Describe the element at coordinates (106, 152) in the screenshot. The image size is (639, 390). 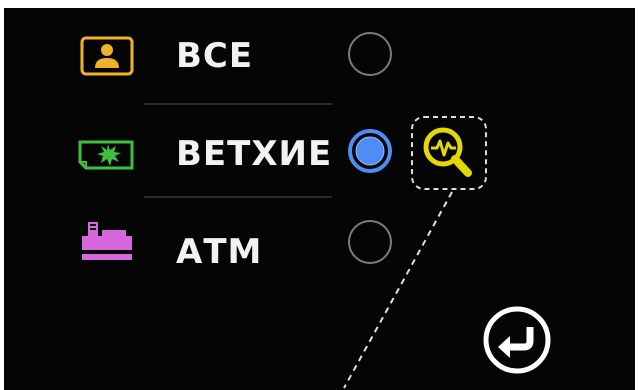
I see `damaged-banknote-icon` at that location.